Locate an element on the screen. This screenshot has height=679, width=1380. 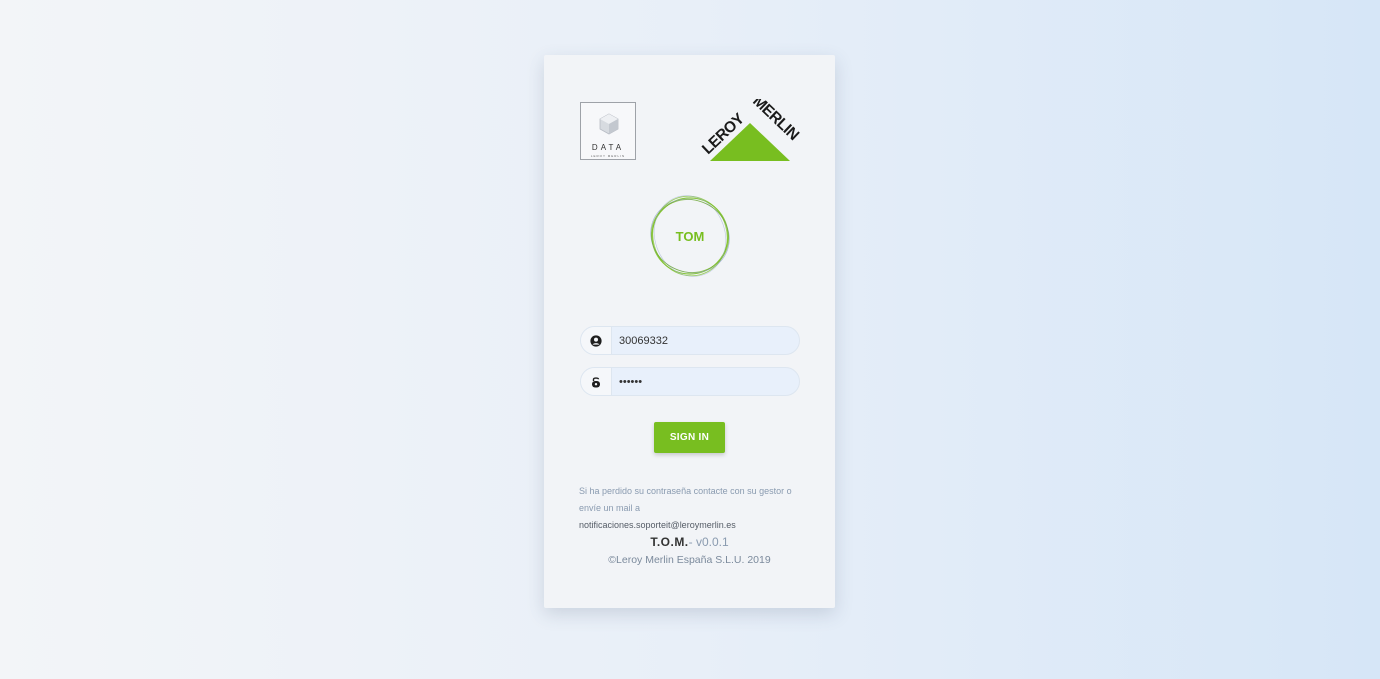
user-icon is located at coordinates (596, 340).